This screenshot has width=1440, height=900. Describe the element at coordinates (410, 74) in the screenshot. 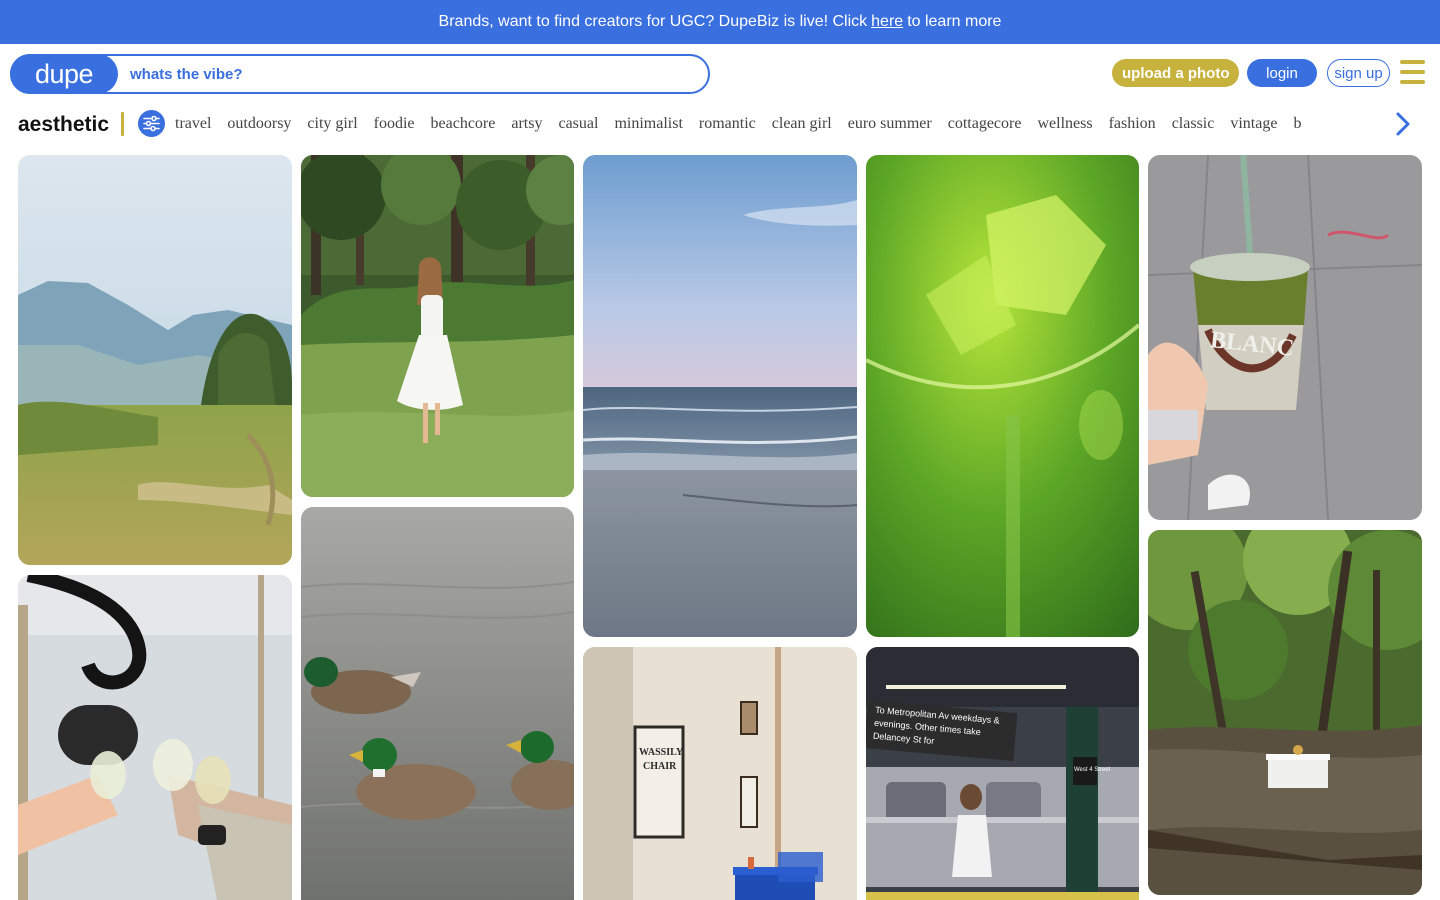

I see `search-input` at that location.